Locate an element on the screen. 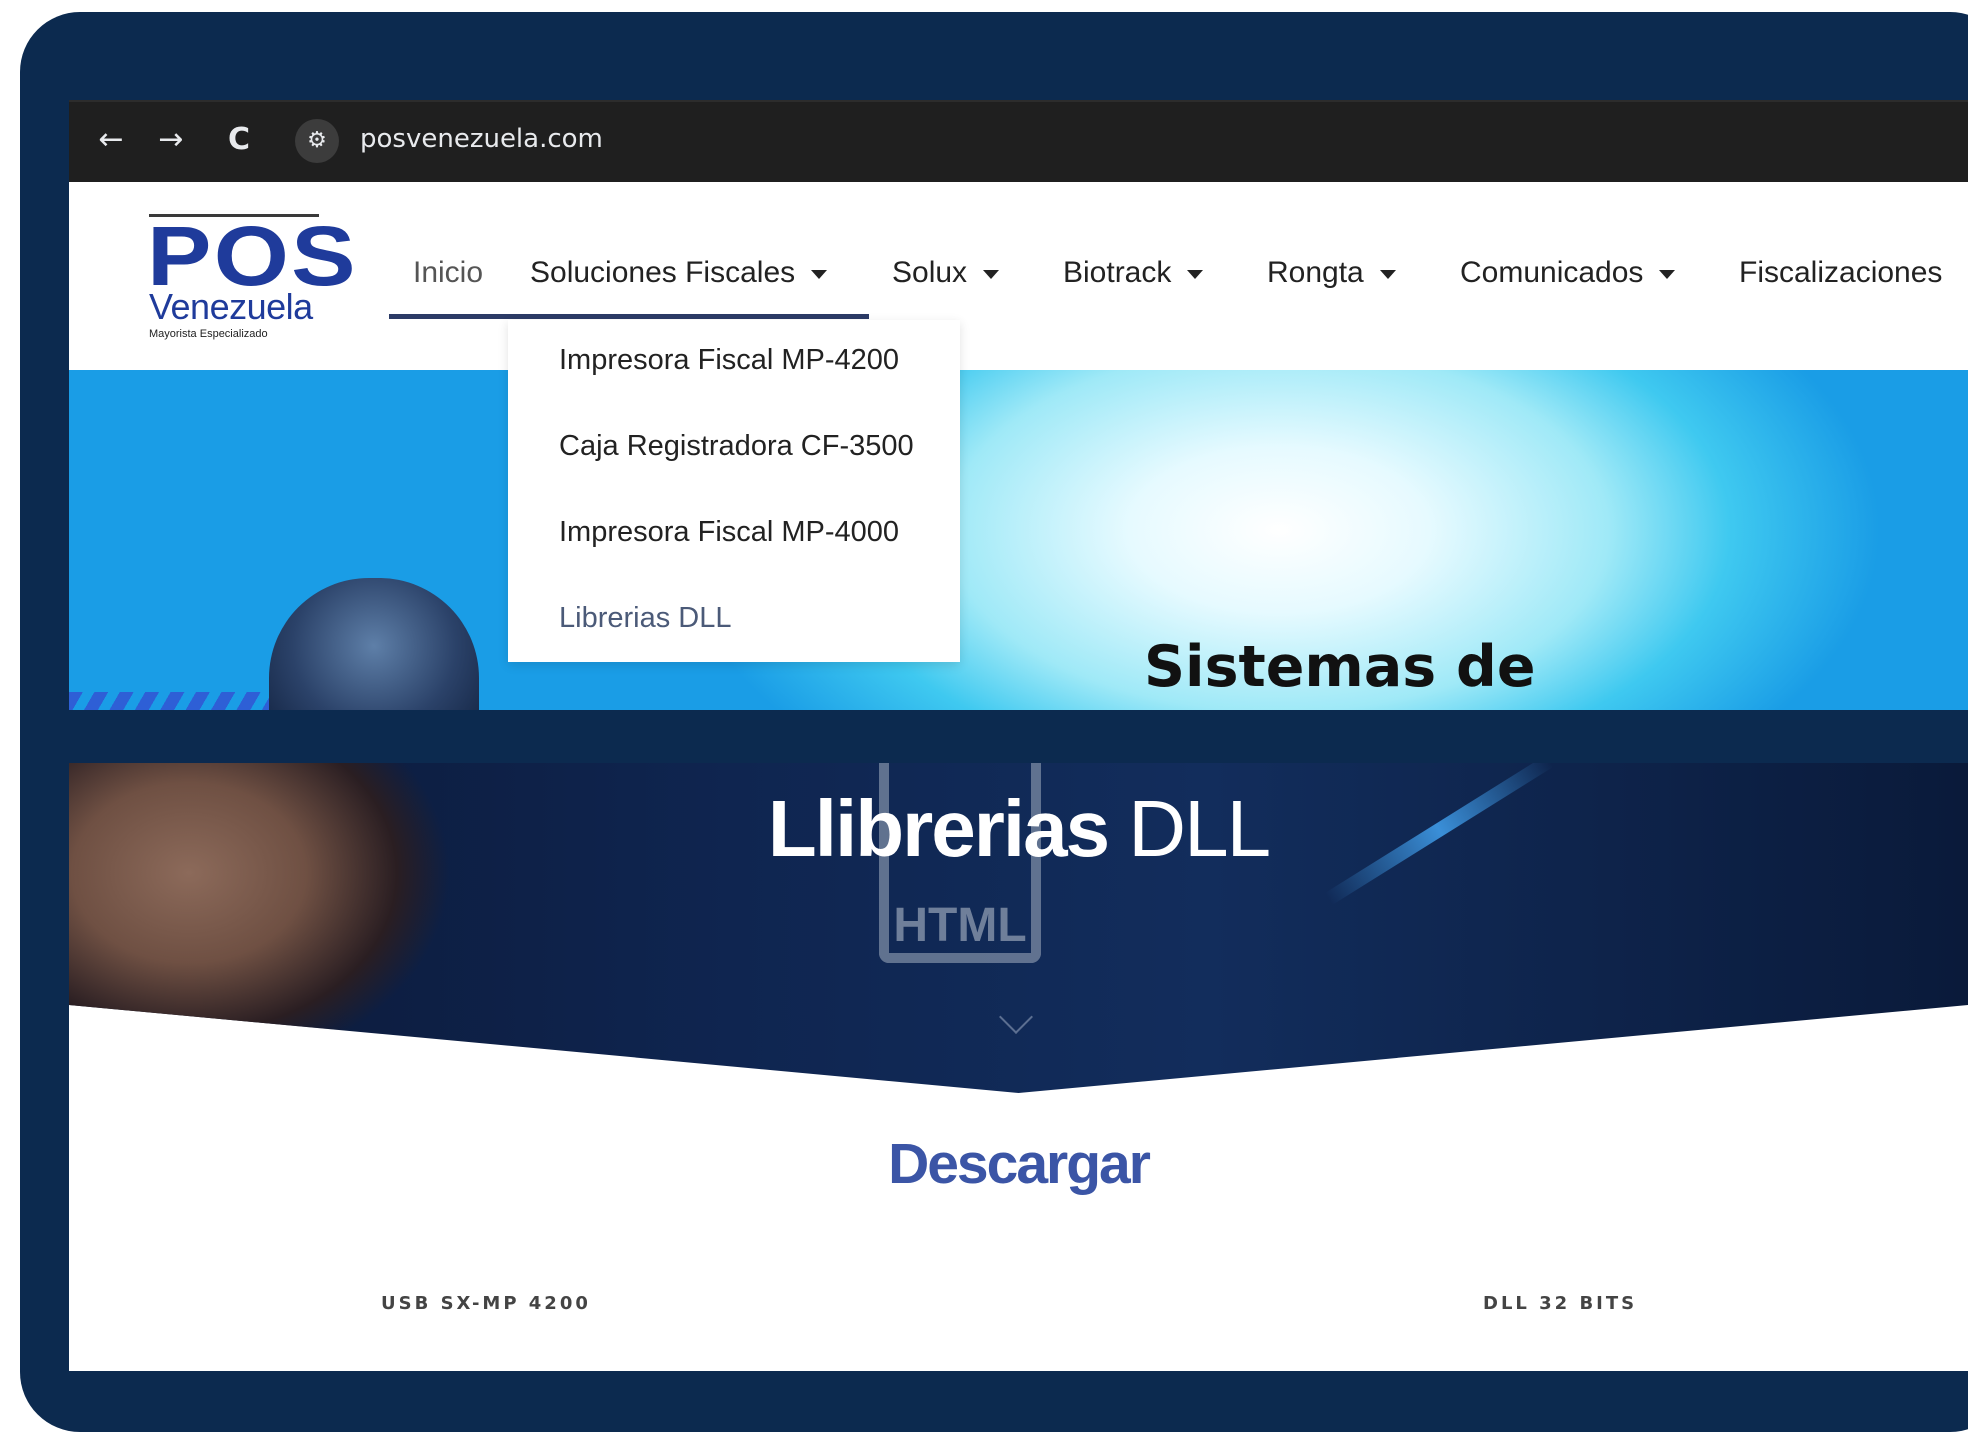 This screenshot has width=1968, height=1432. top-strip is located at coordinates (1138, 6).